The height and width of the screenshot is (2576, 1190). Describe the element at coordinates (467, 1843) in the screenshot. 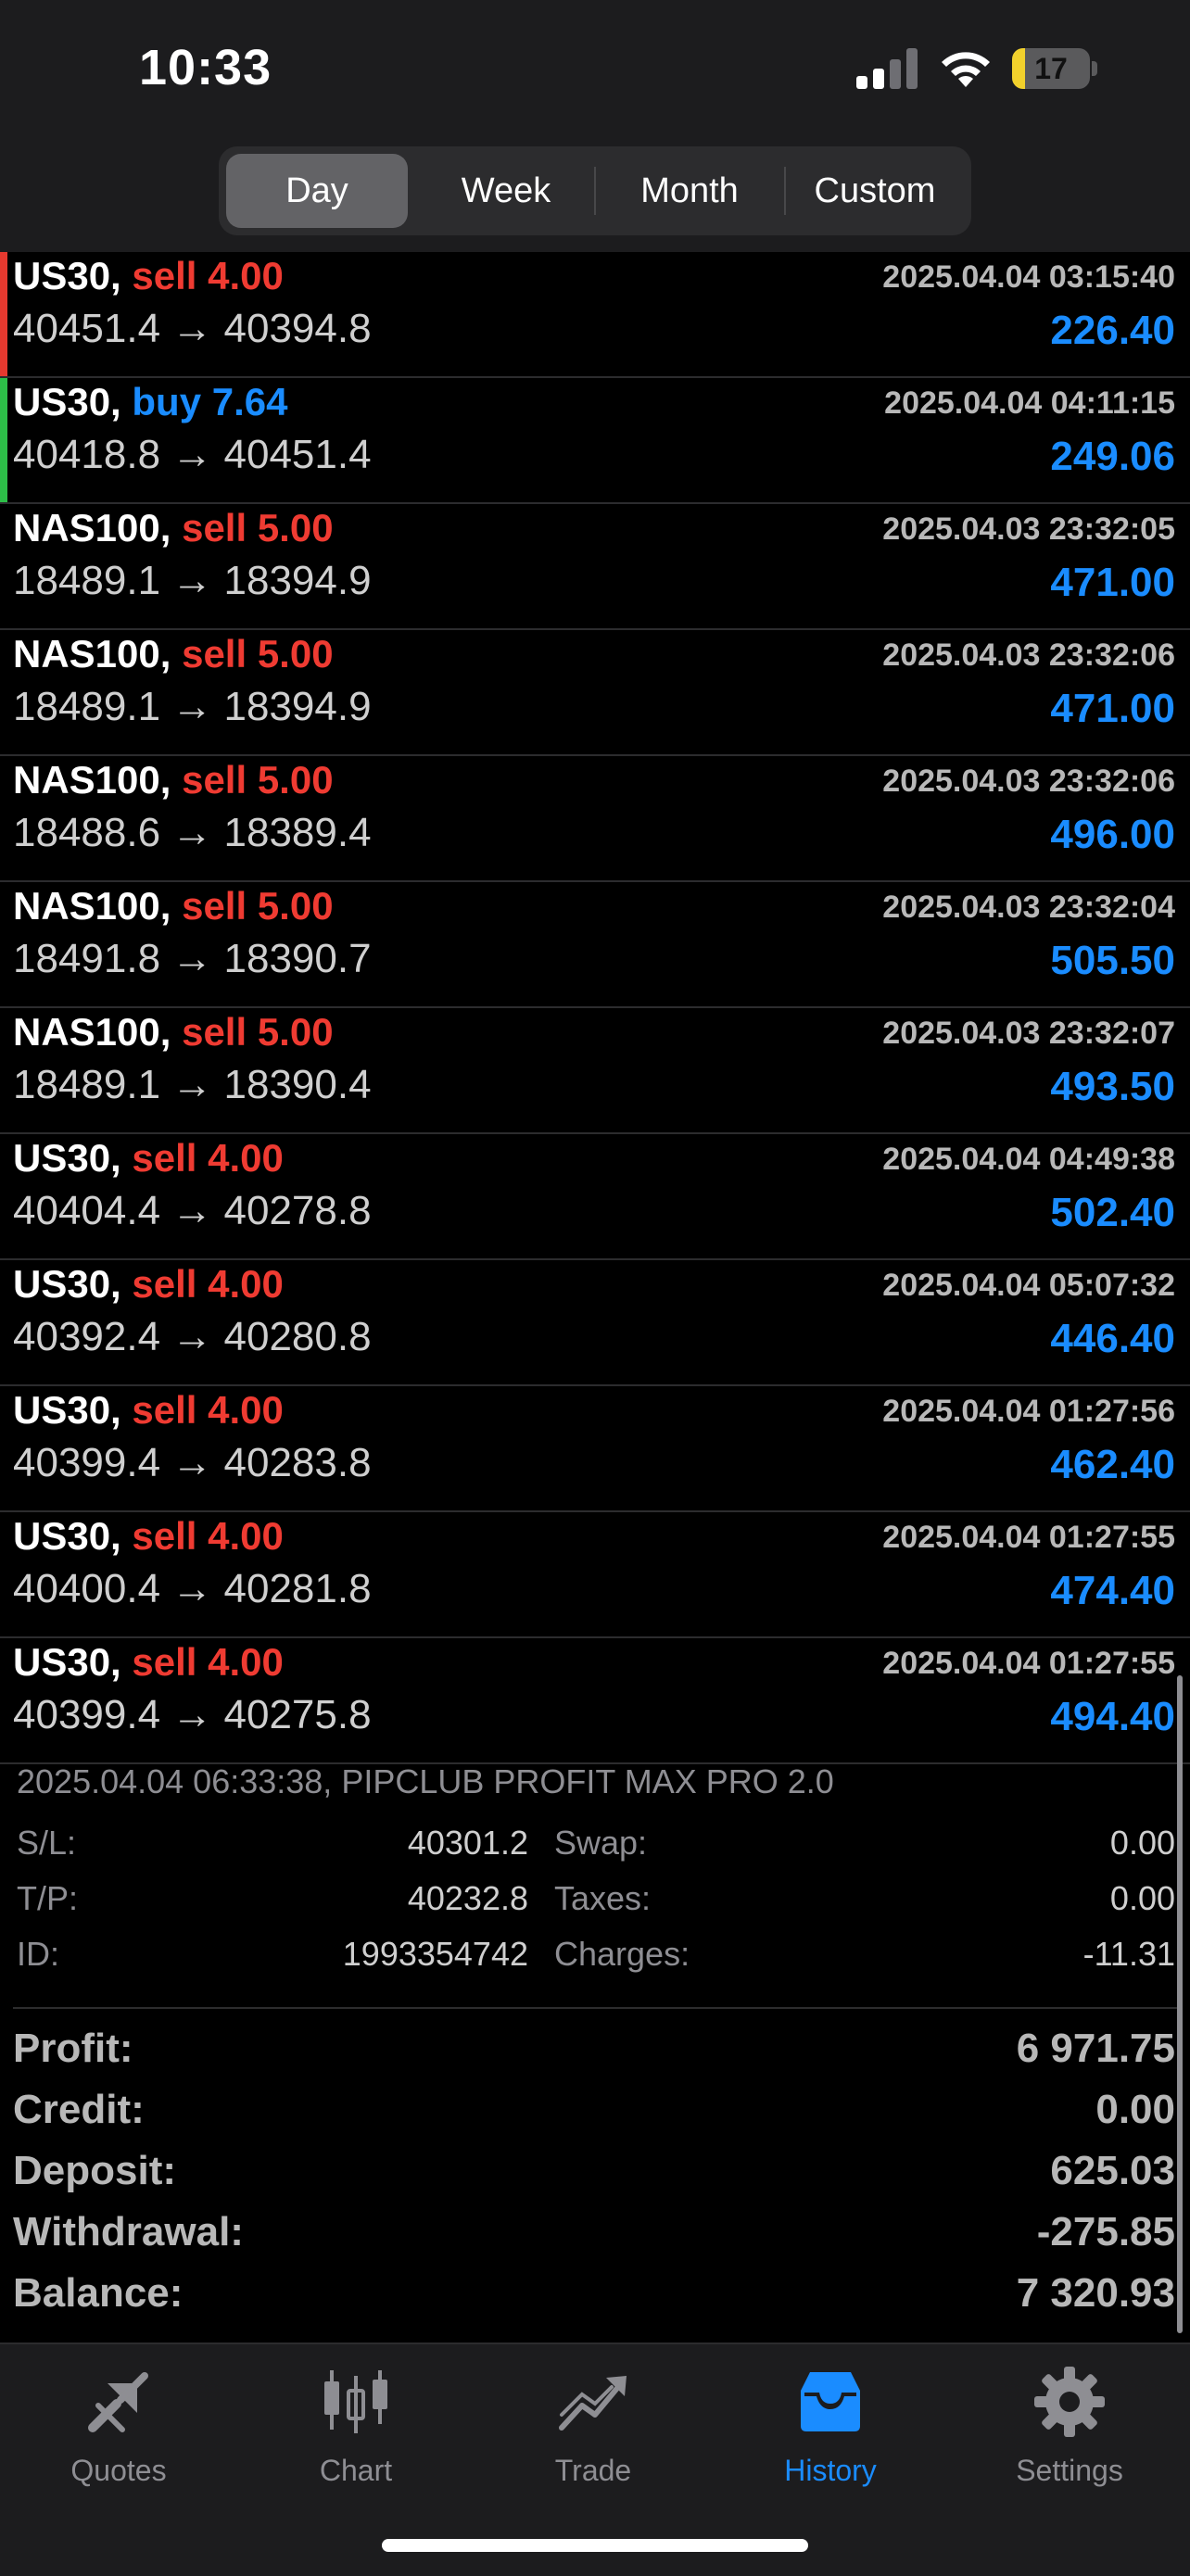

I see `sl-value: 40301.2` at that location.